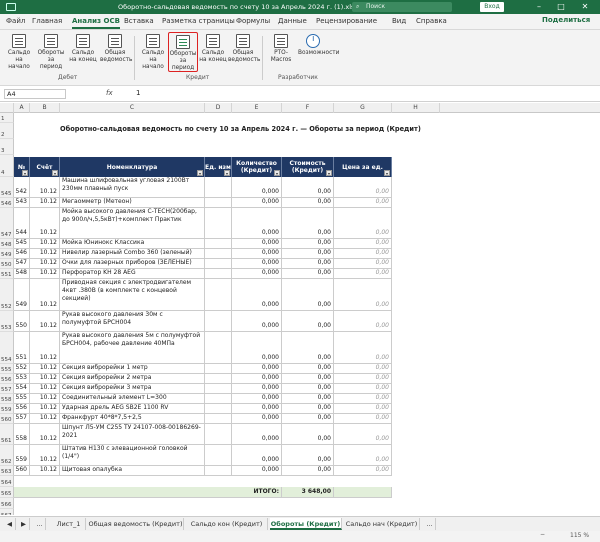 The image size is (600, 542). I want to click on row-header: 549, so click(7, 254).